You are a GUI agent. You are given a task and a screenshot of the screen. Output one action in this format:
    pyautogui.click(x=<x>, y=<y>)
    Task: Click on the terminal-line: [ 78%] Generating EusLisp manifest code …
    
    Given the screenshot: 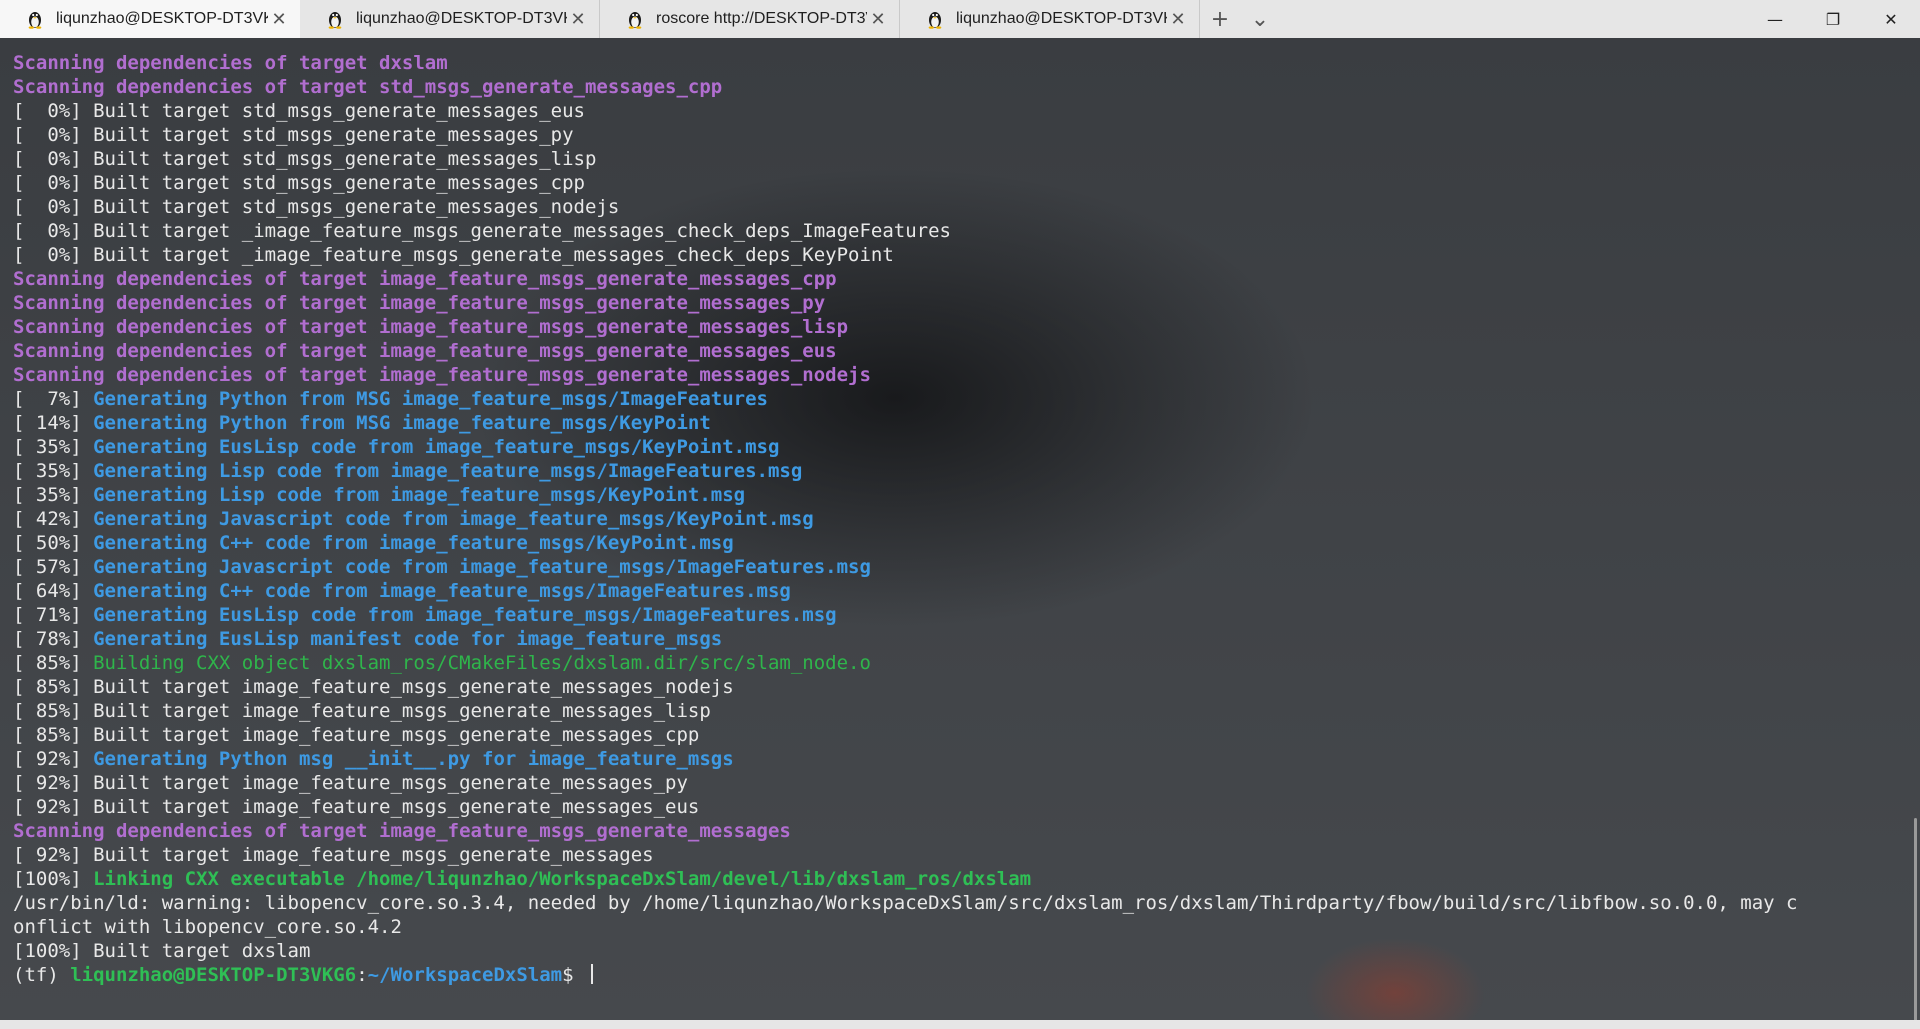 What is the action you would take?
    pyautogui.click(x=905, y=639)
    